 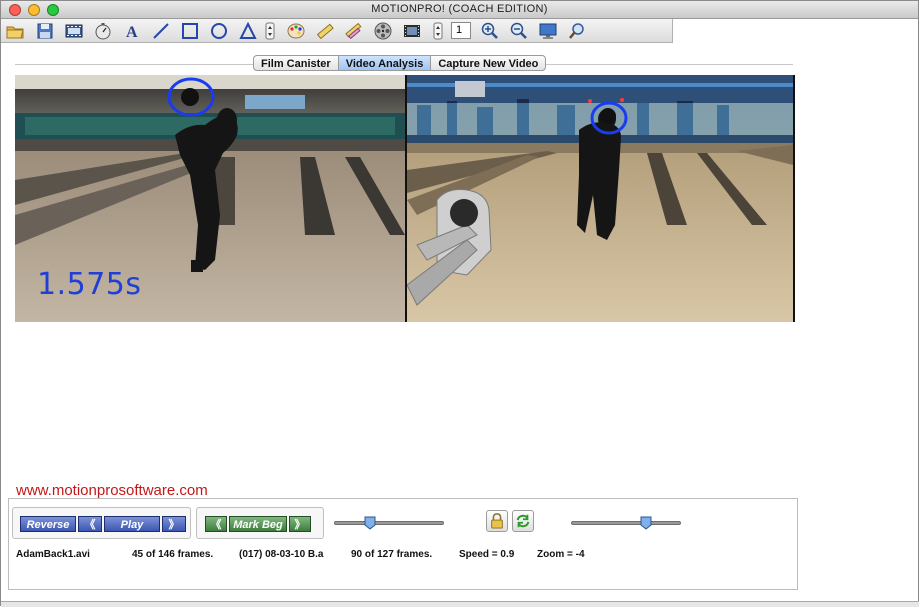 What do you see at coordinates (325, 31) in the screenshot?
I see `ruler-icon` at bounding box center [325, 31].